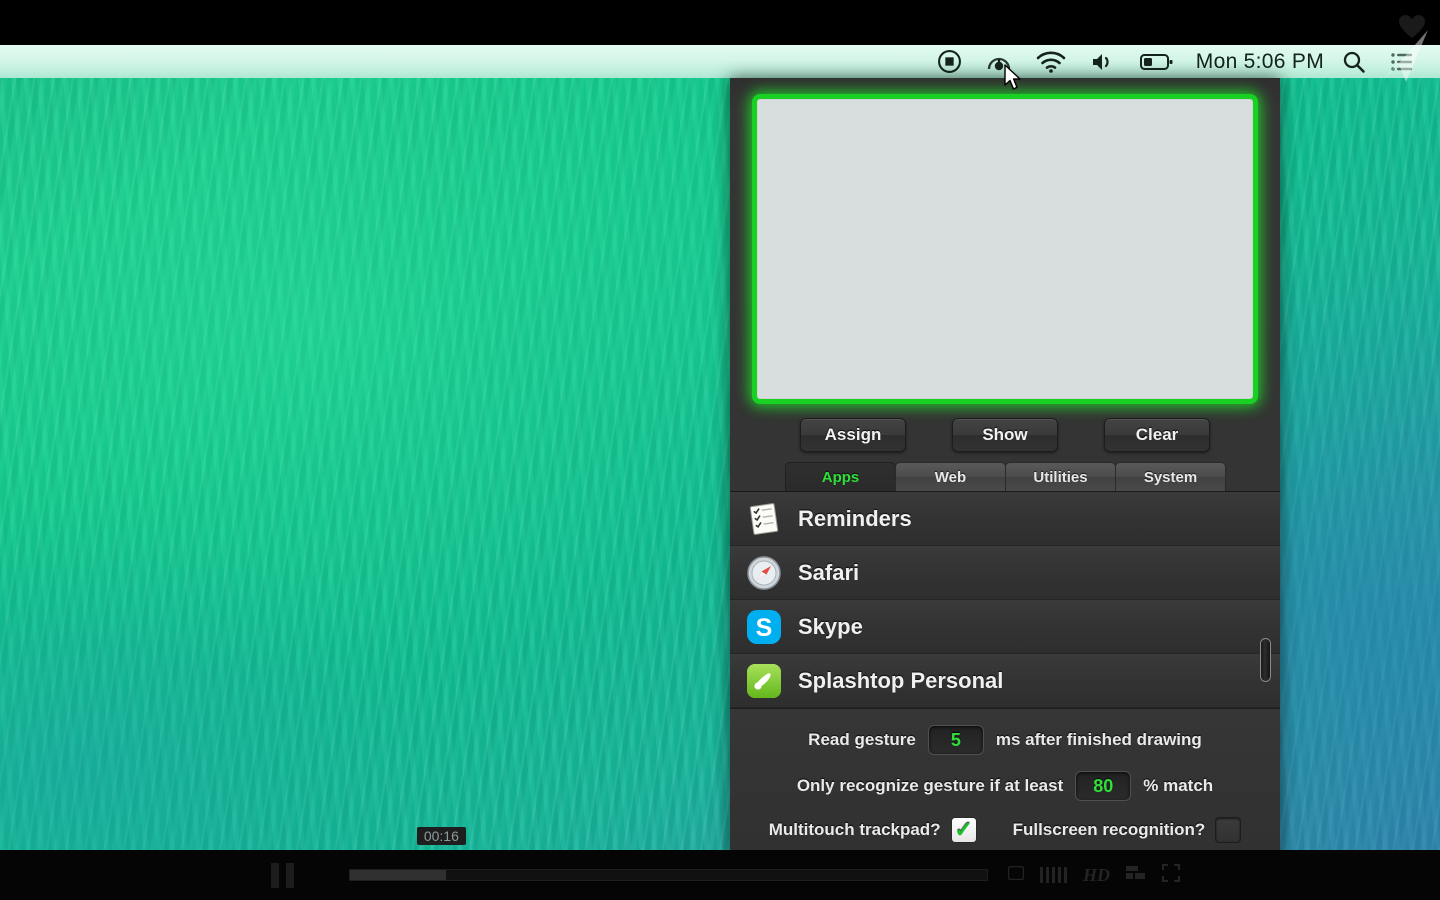  Describe the element at coordinates (720, 22) in the screenshot. I see `video-letterbox-top` at that location.